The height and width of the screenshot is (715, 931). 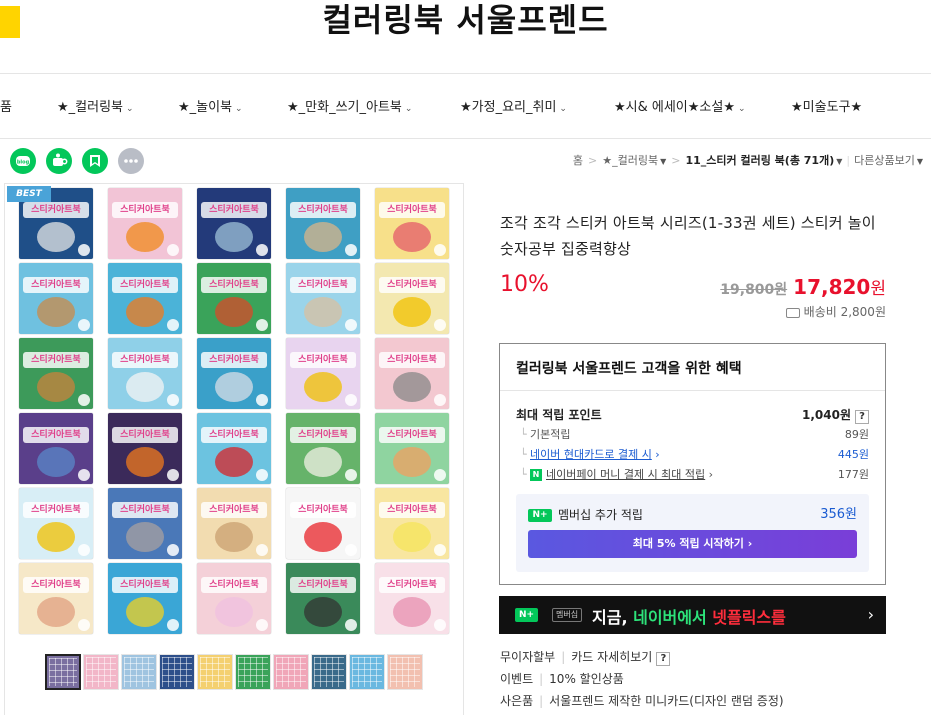 I want to click on breadcrumb: 홈 > ★_컬러링북 ▼ >11_스티커 컬러링 북(총 71개) ▼ | 다른상품보기 ▼, so click(x=748, y=160).